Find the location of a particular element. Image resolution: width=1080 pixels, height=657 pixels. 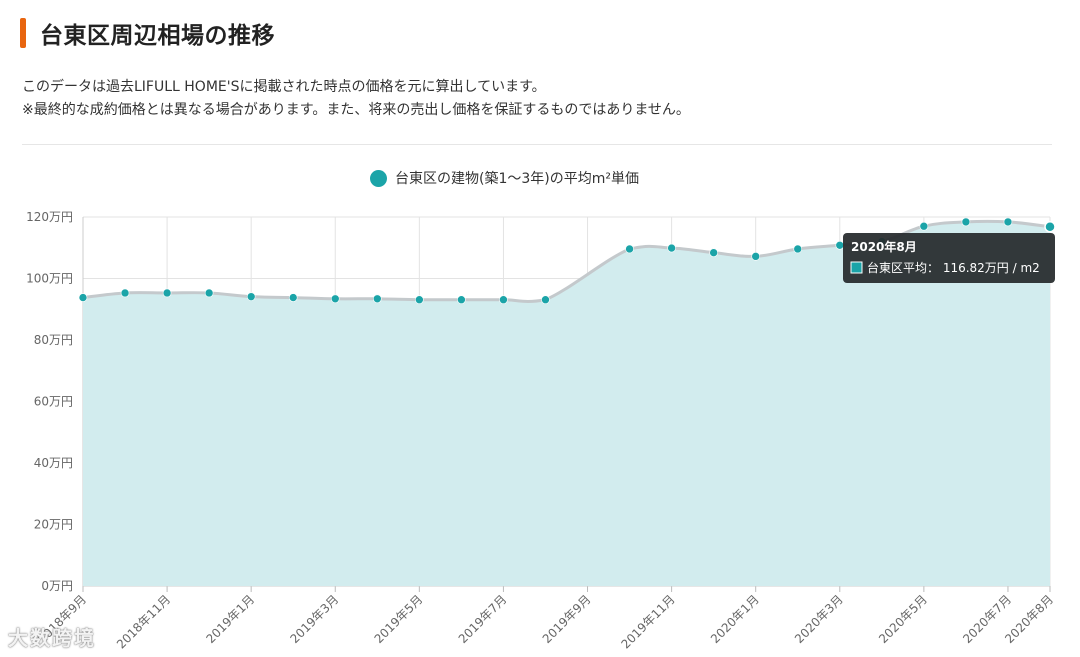

x-tick-label: 2019年1月 is located at coordinates (230, 619).